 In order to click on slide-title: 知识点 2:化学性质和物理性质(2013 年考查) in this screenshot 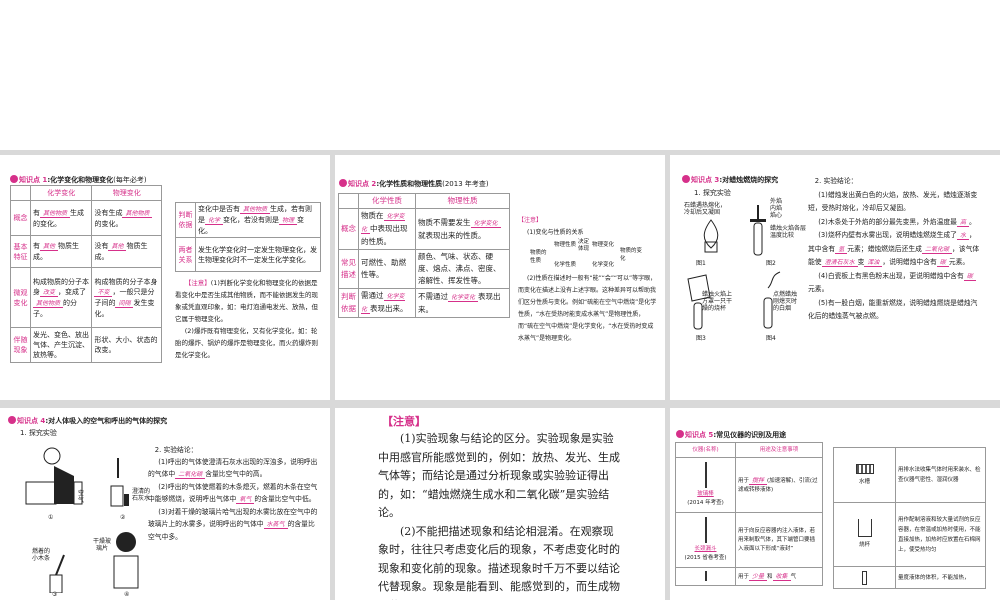, I will do `click(414, 184)`.